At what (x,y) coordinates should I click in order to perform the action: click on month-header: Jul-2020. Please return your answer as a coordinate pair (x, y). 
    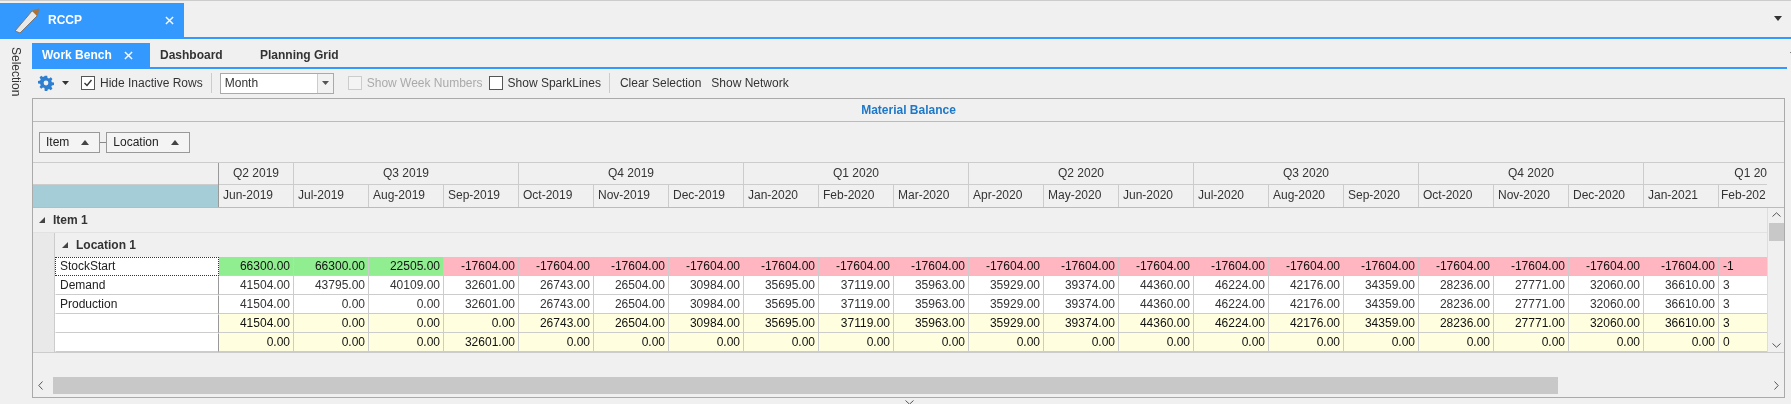
    Looking at the image, I should click on (1231, 196).